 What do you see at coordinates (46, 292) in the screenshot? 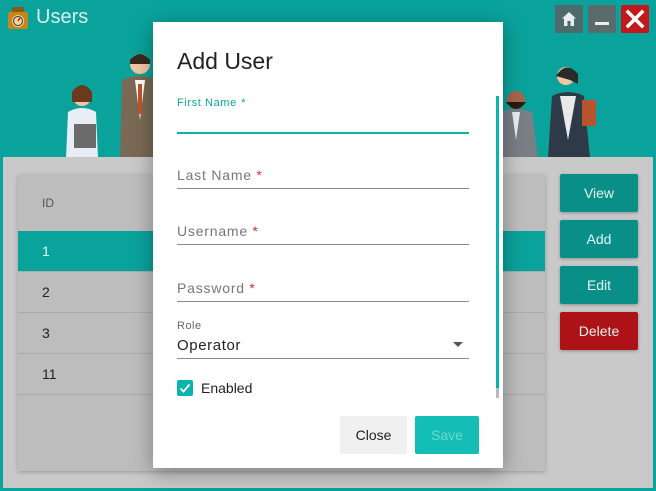
I see `cell-id: 2` at bounding box center [46, 292].